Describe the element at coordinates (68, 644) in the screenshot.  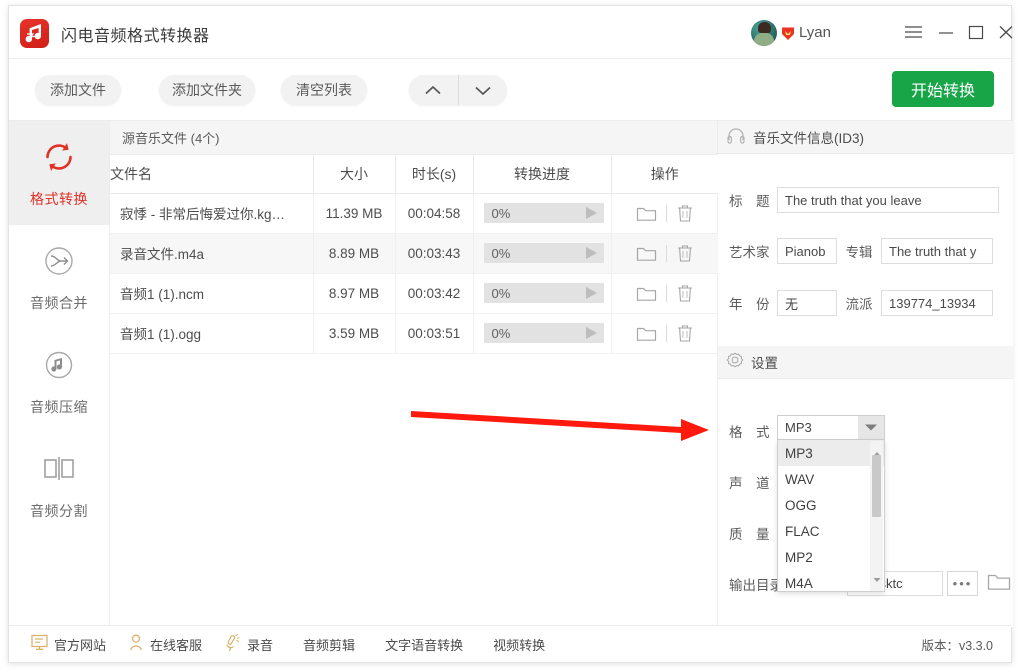
I see `official-website-link: 官方网站` at that location.